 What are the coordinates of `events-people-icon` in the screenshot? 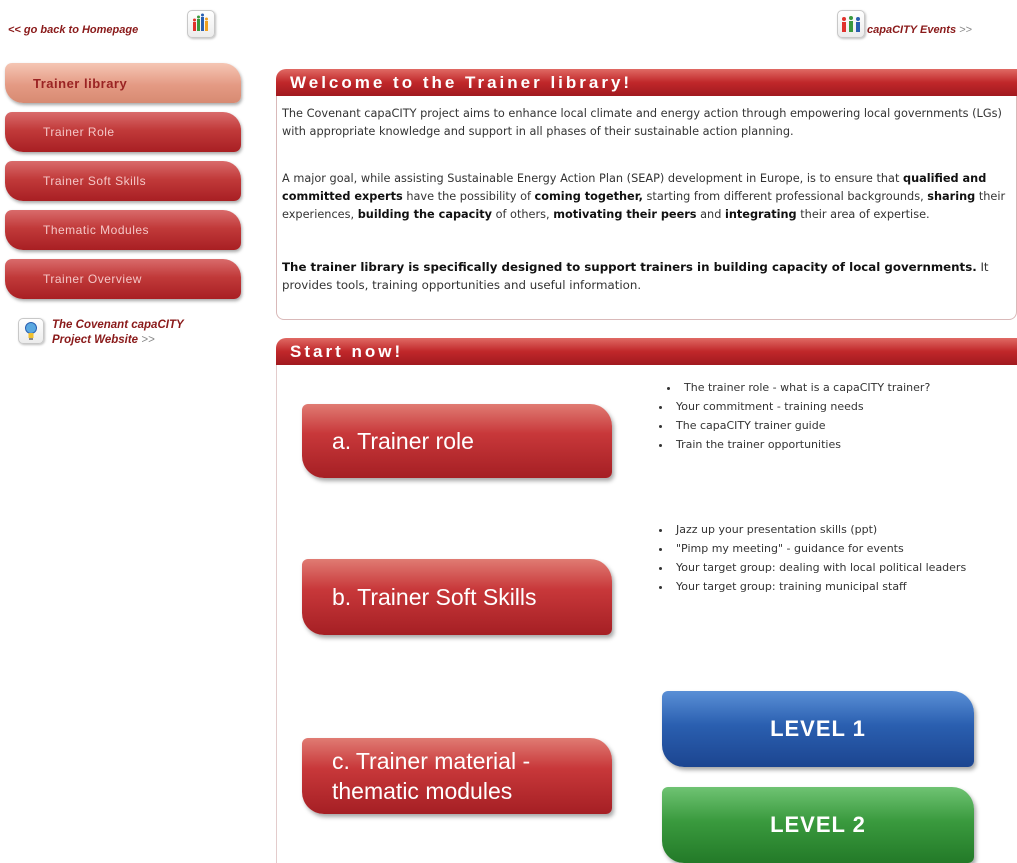 It's located at (851, 24).